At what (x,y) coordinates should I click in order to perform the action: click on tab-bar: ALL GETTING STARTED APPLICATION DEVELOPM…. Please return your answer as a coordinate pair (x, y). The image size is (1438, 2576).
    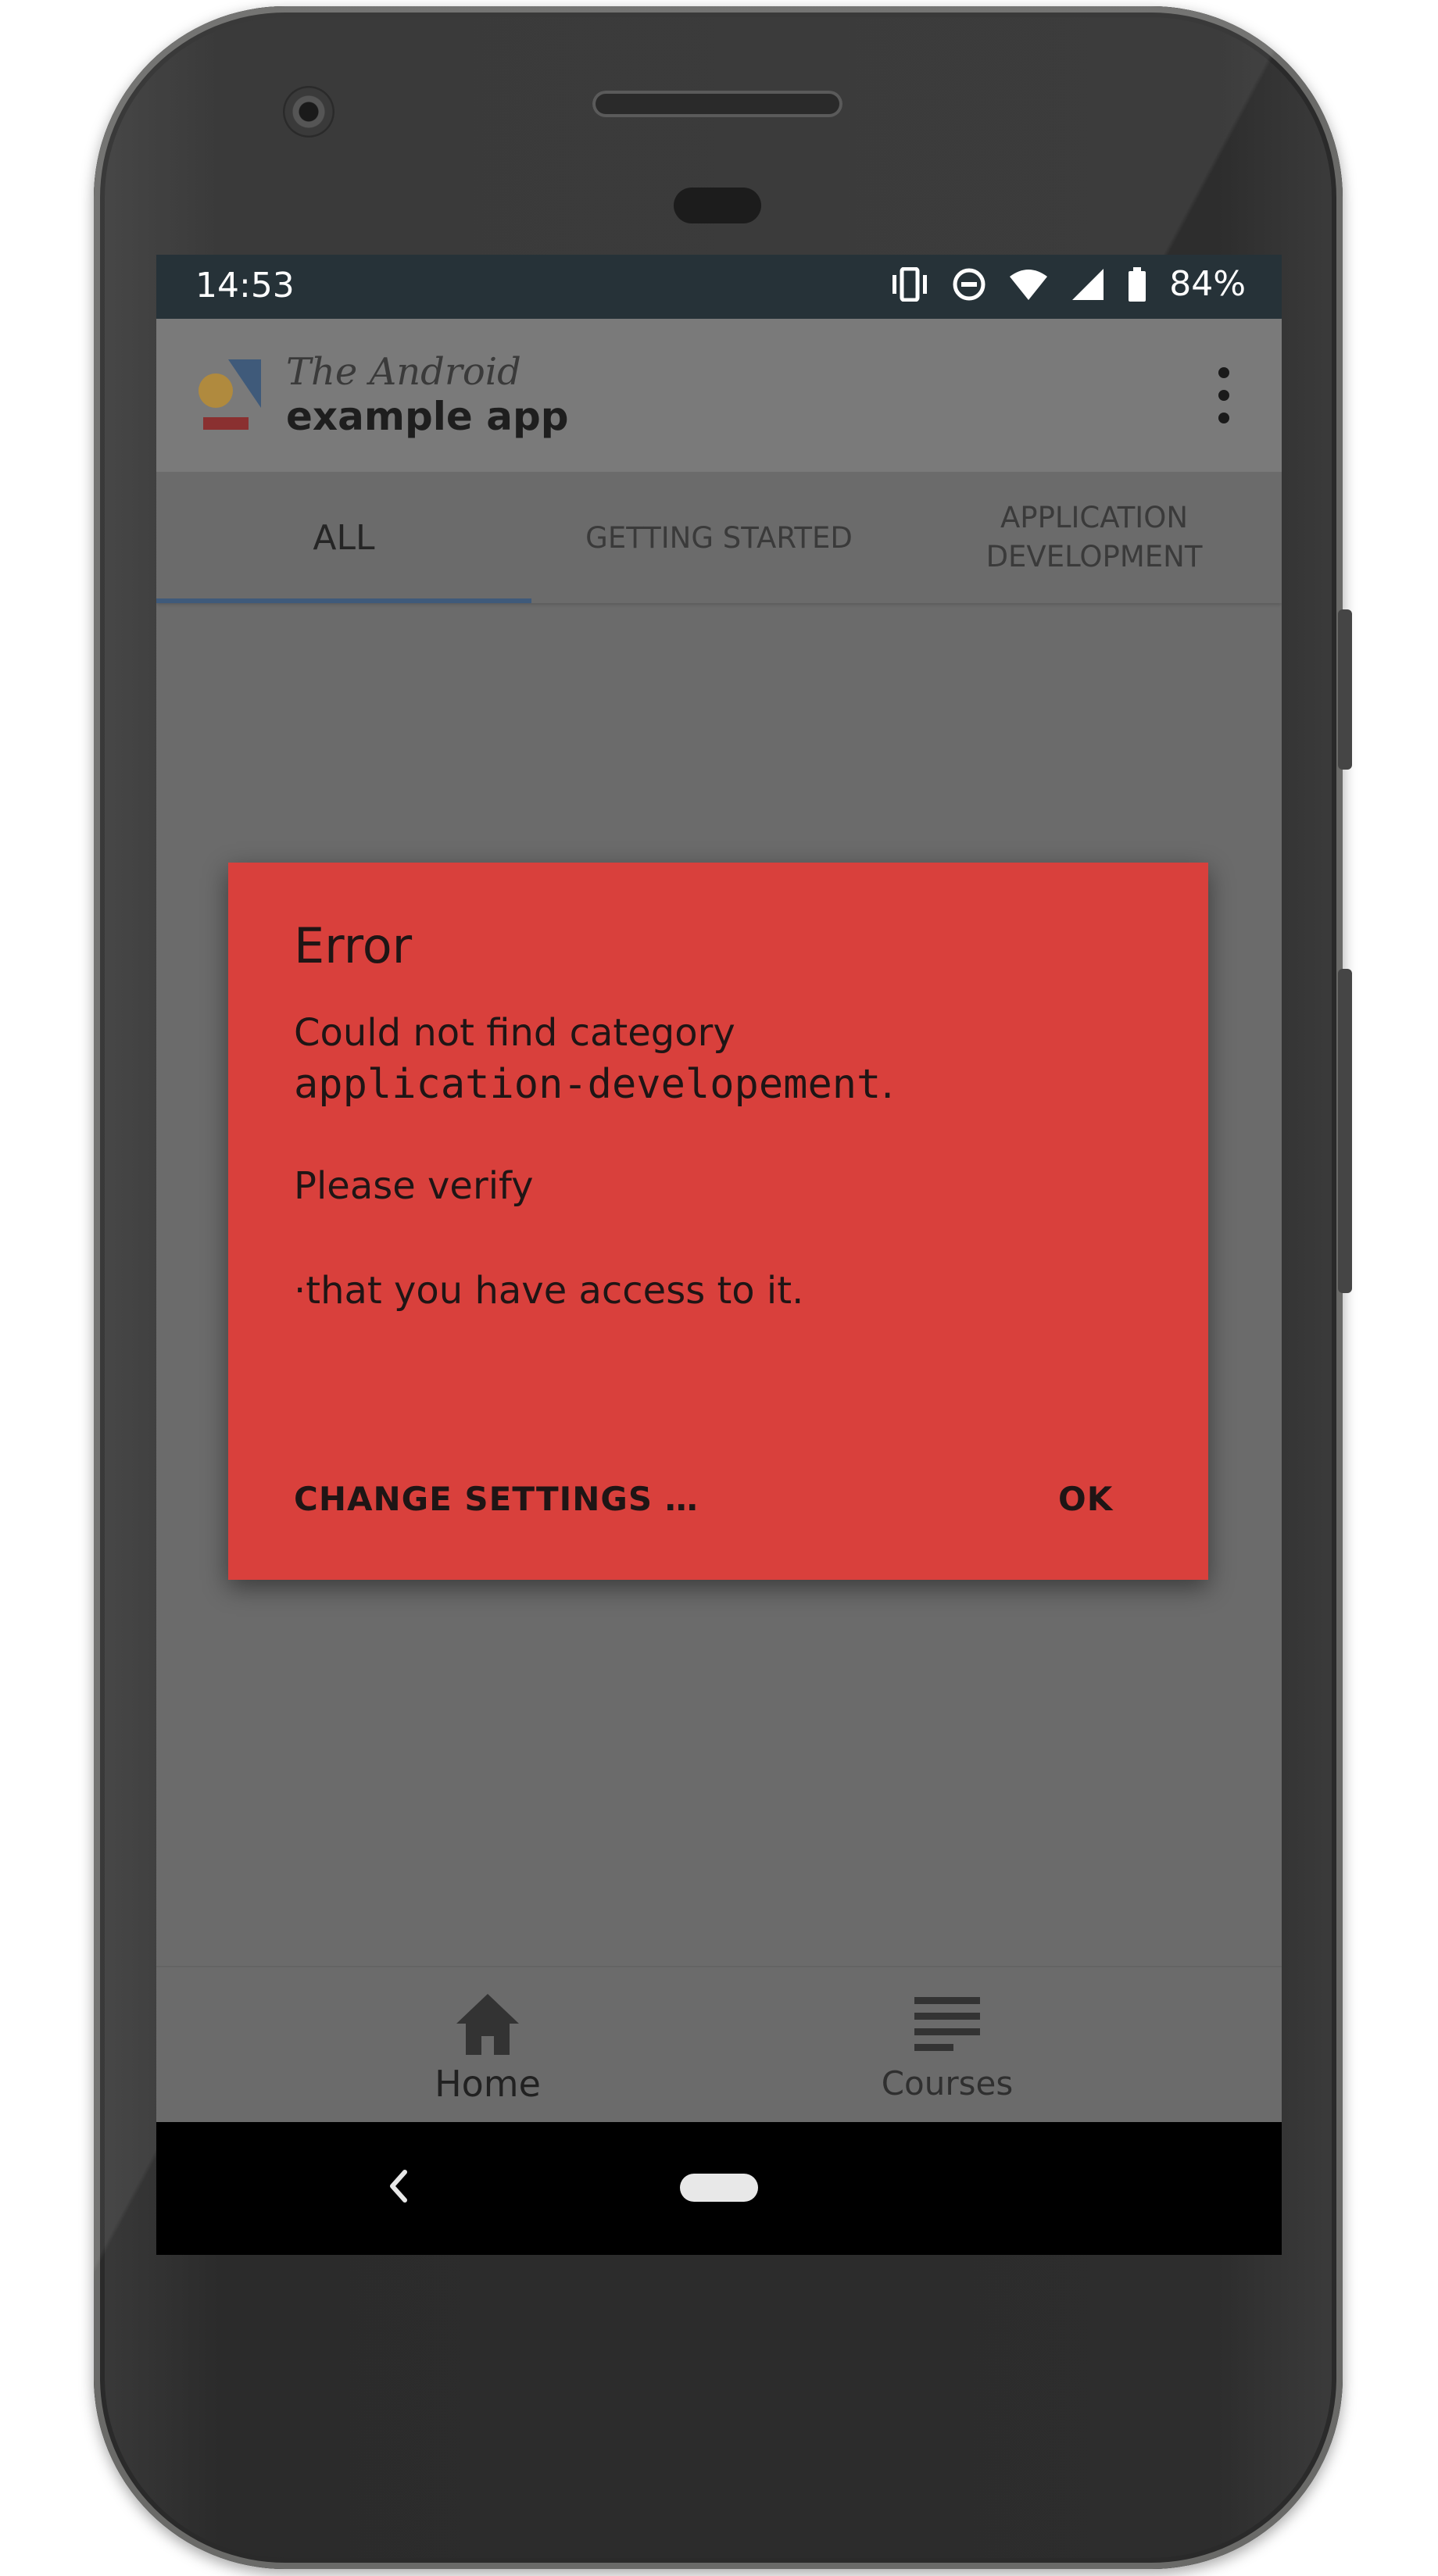
    Looking at the image, I should click on (719, 538).